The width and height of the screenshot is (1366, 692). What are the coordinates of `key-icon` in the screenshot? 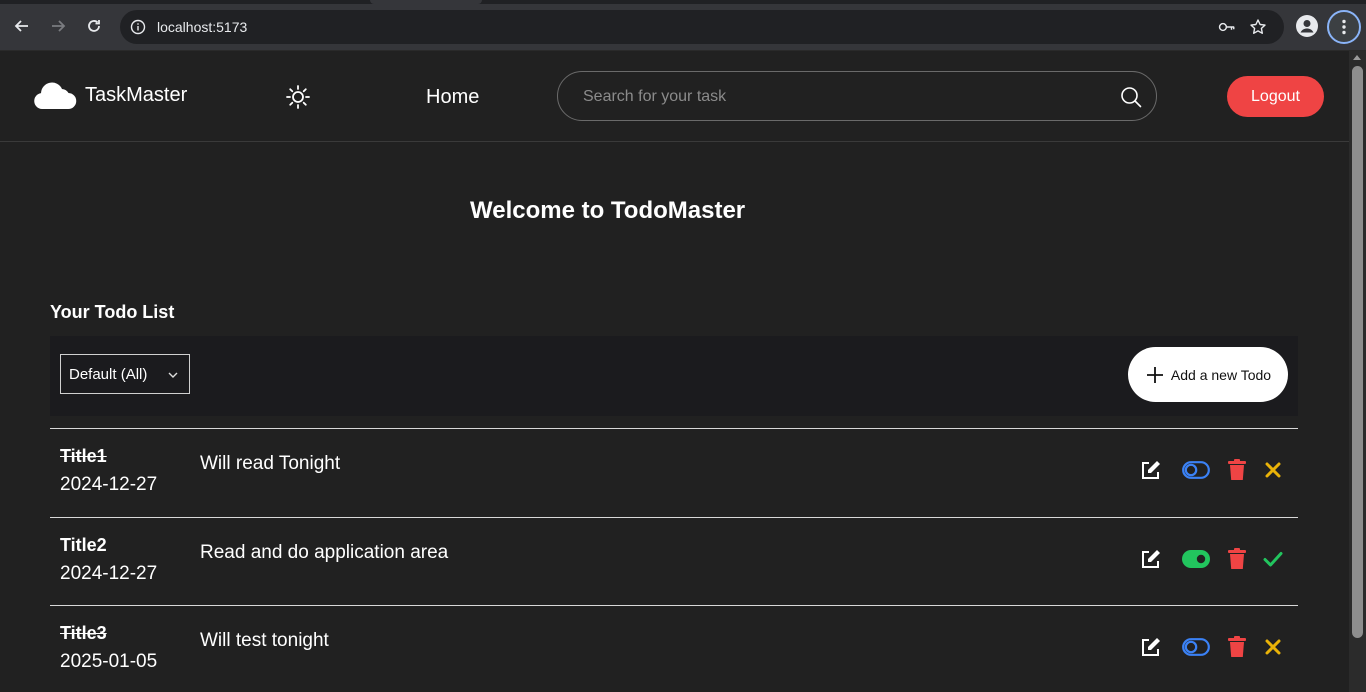 It's located at (1227, 27).